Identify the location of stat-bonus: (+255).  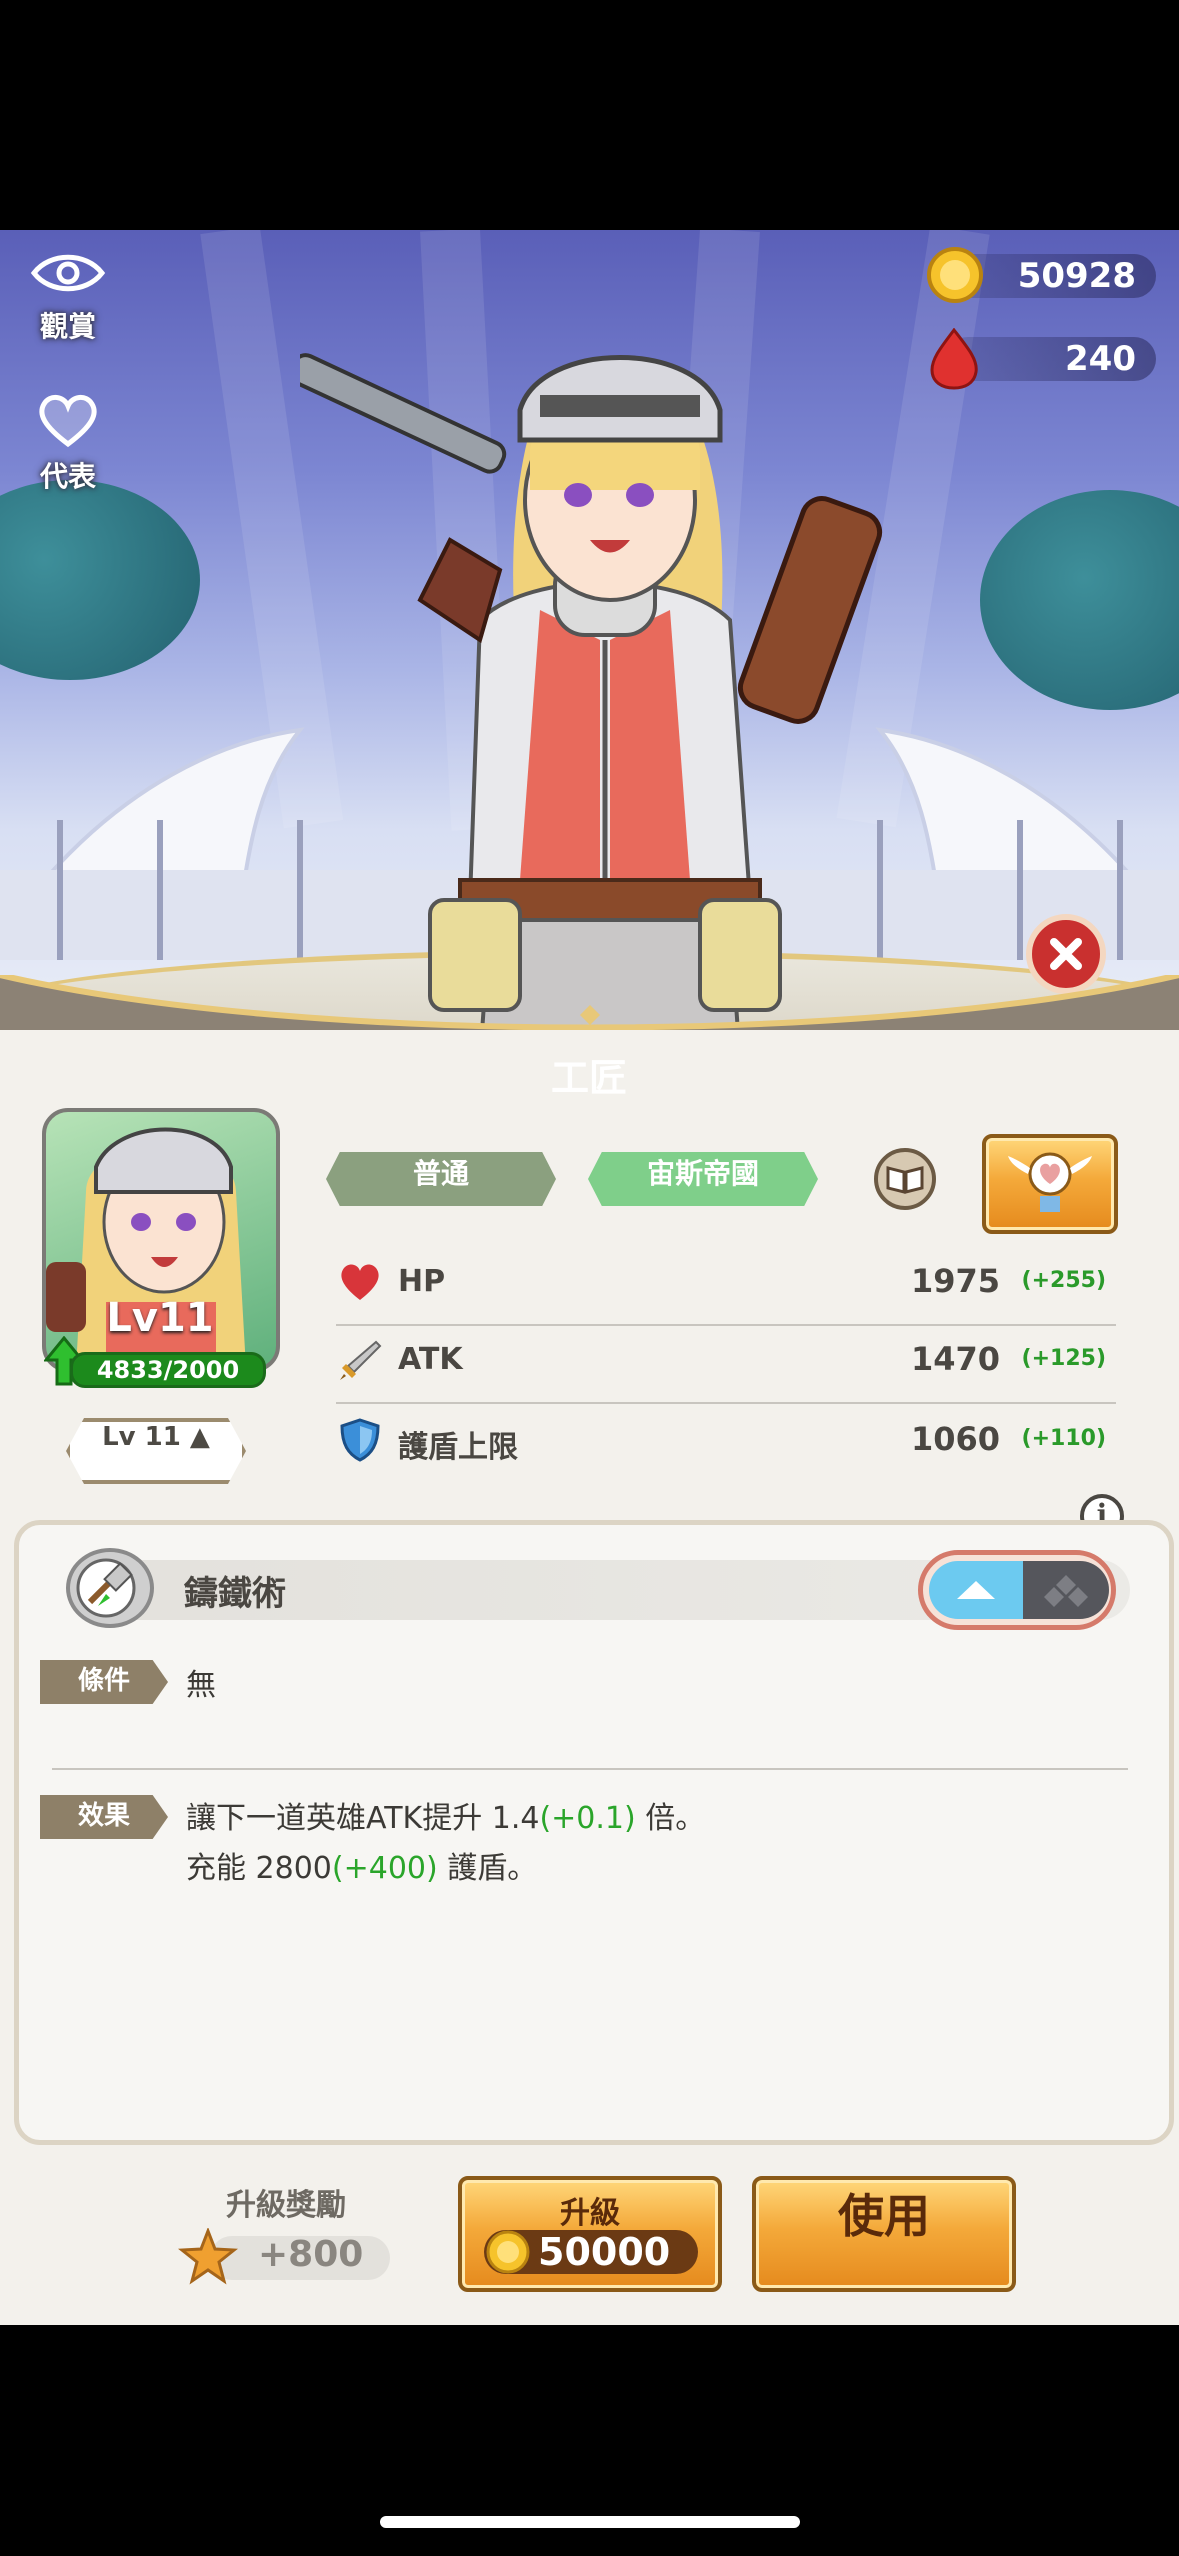
(1063, 1280).